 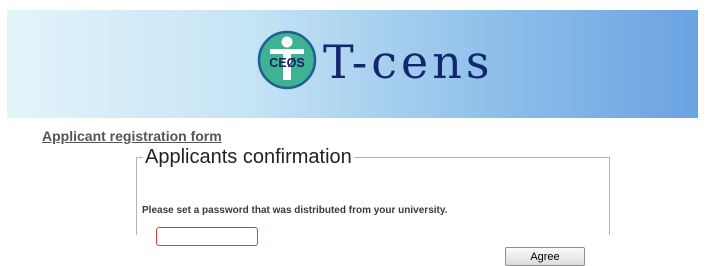 What do you see at coordinates (286, 63) in the screenshot?
I see `logo-badge-text: CEØS` at bounding box center [286, 63].